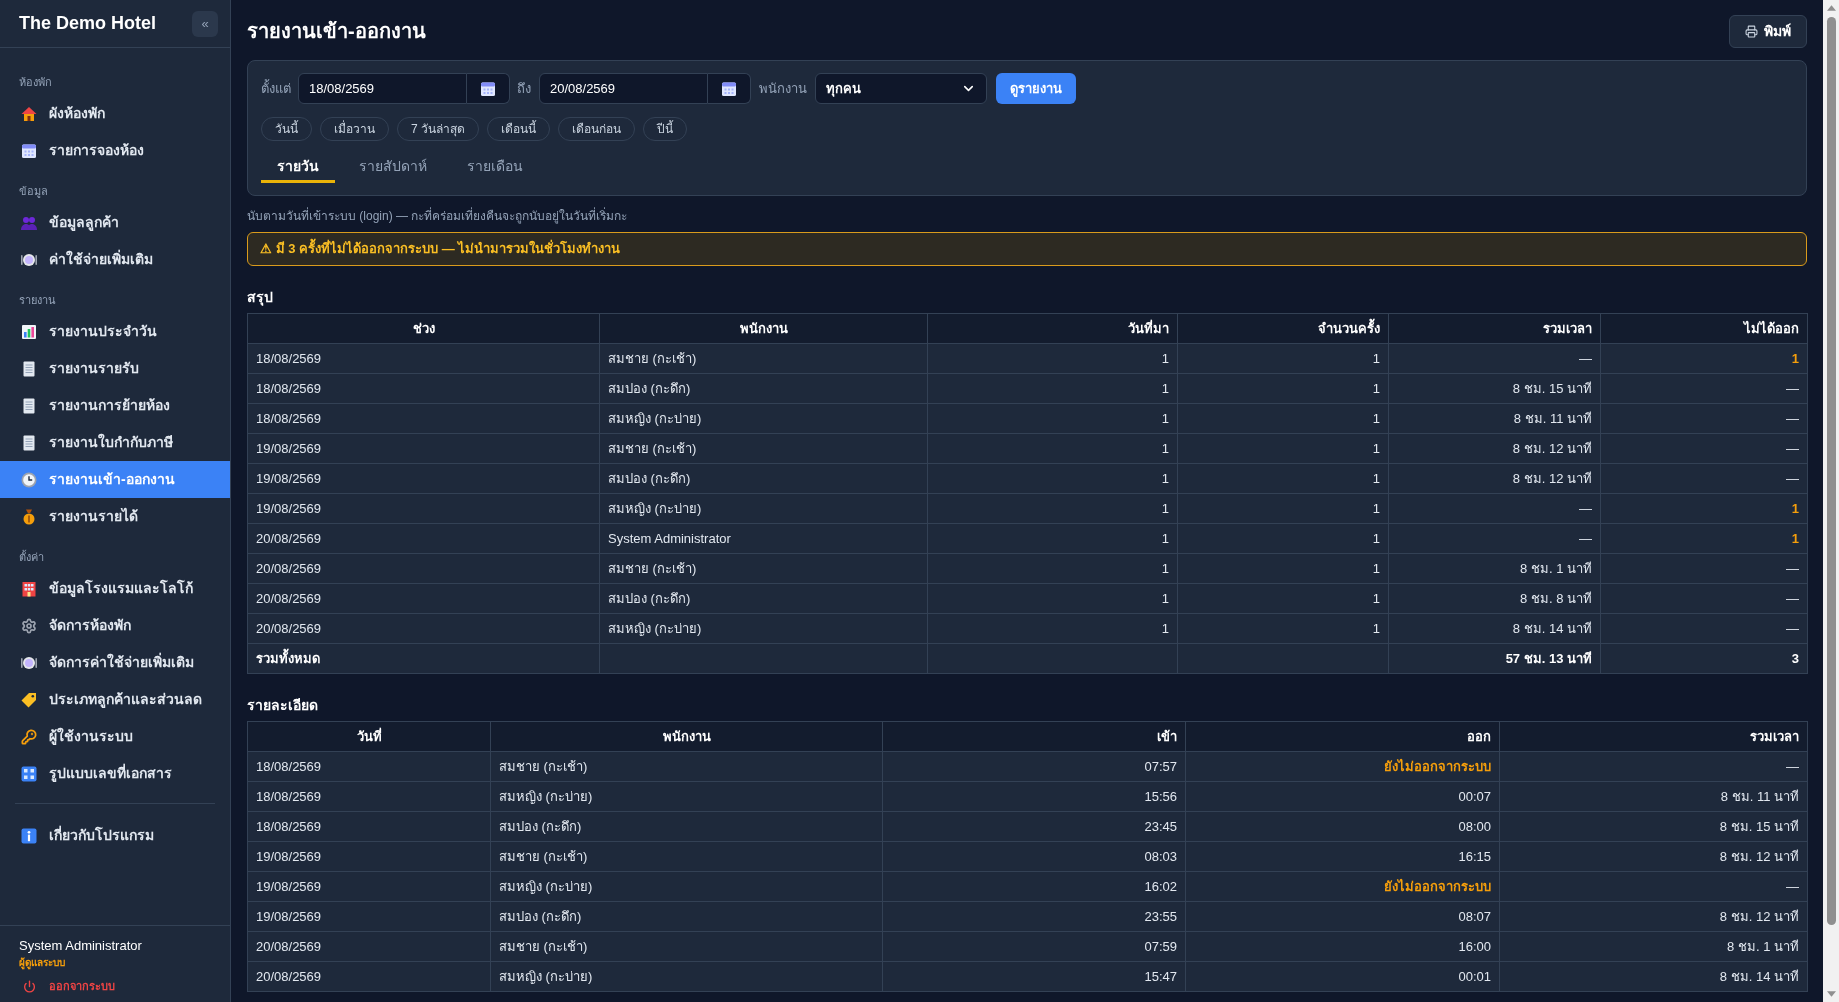 The image size is (1839, 1002). Describe the element at coordinates (115, 773) in the screenshot. I see `sidebar-item: รูปแบบเลขที่เอกสาร` at that location.